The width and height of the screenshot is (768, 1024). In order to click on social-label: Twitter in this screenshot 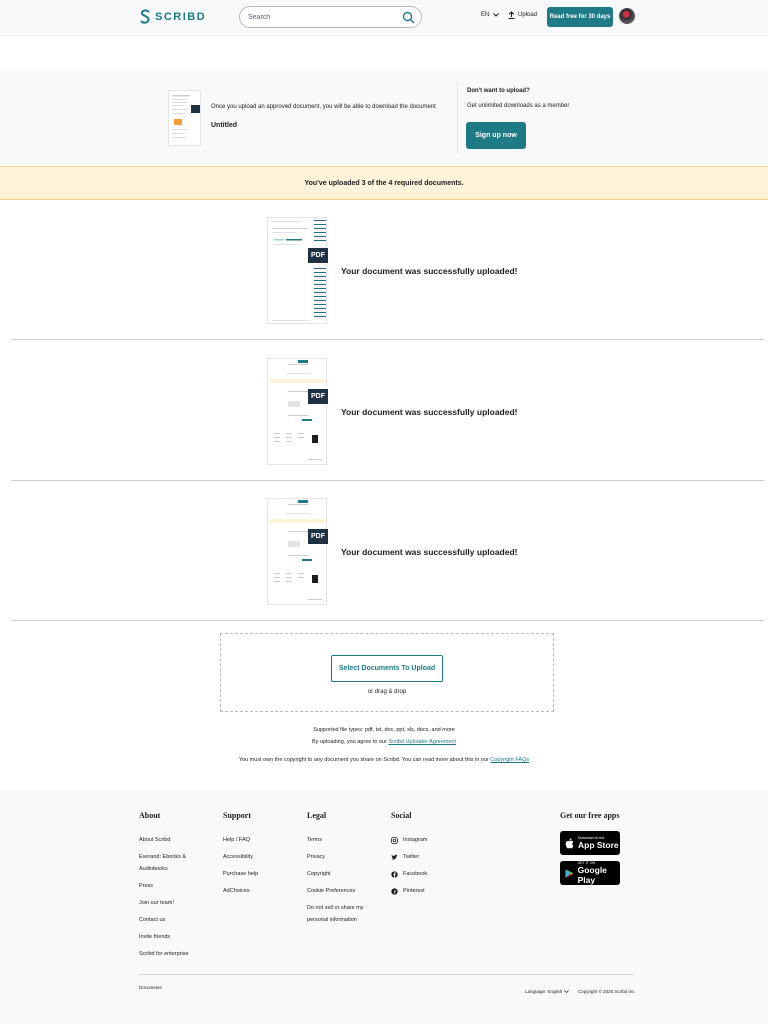, I will do `click(411, 857)`.